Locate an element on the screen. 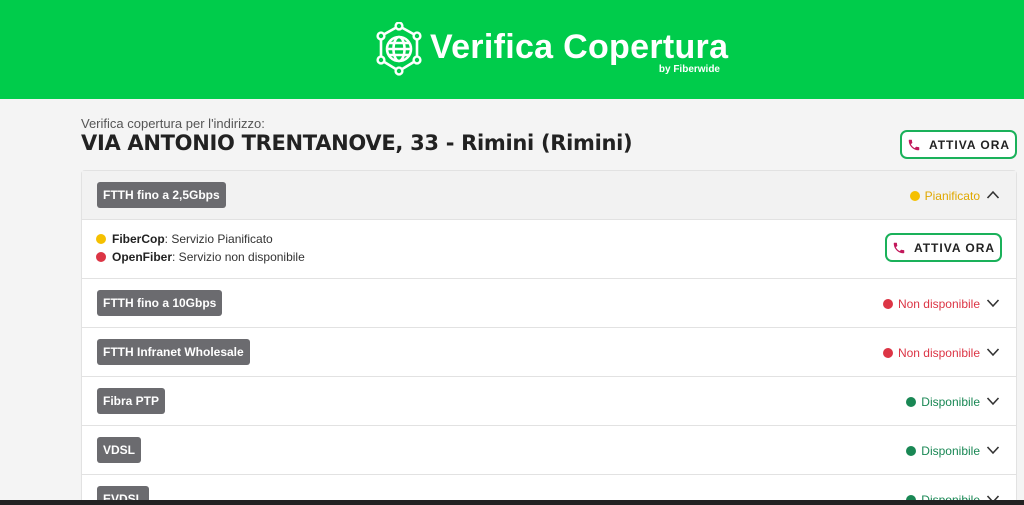 This screenshot has width=1024, height=505. technology-tag: FTTH fino a 2,5Gbps is located at coordinates (161, 195).